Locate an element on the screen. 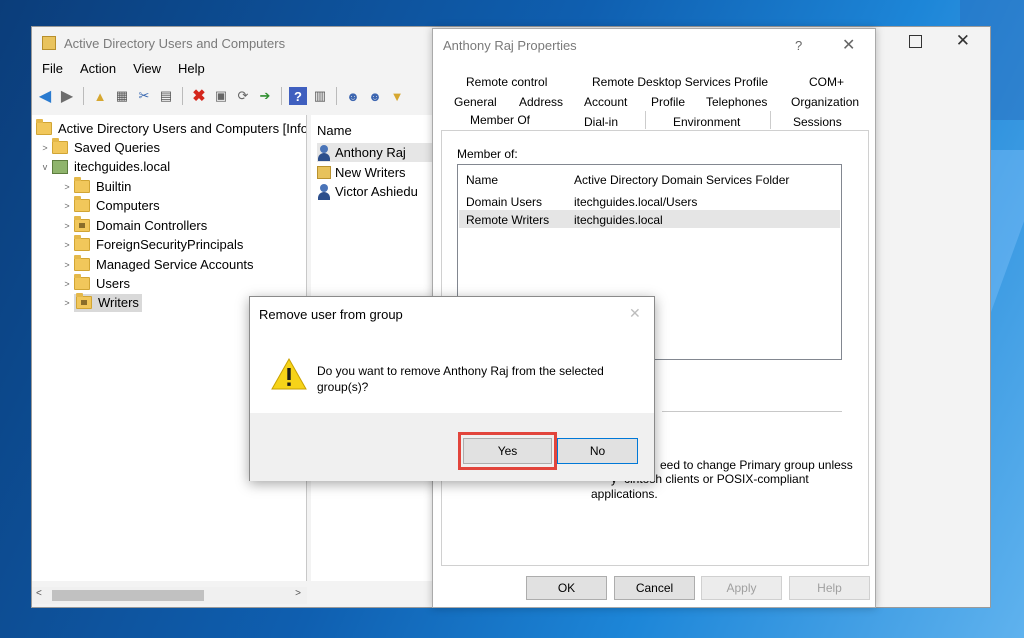  back-arrow-icon: ◀ is located at coordinates (45, 96).